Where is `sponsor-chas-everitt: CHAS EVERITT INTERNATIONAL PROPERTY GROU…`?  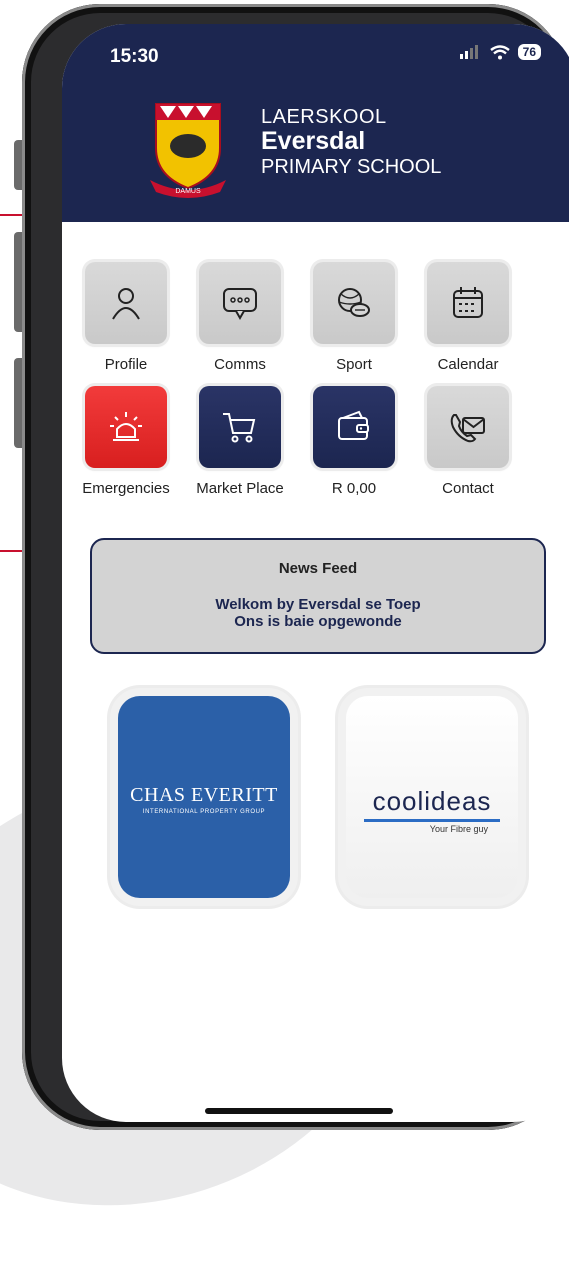
sponsor-chas-everitt: CHAS EVERITT INTERNATIONAL PROPERTY GROU… is located at coordinates (204, 797).